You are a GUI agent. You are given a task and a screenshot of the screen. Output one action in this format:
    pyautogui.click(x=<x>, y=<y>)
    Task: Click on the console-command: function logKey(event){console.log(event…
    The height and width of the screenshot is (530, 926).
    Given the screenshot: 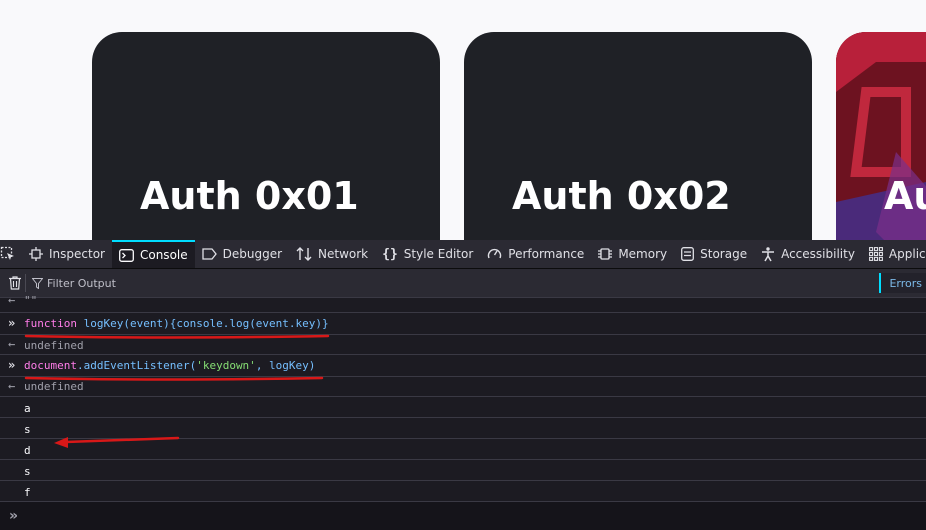 What is the action you would take?
    pyautogui.click(x=176, y=323)
    